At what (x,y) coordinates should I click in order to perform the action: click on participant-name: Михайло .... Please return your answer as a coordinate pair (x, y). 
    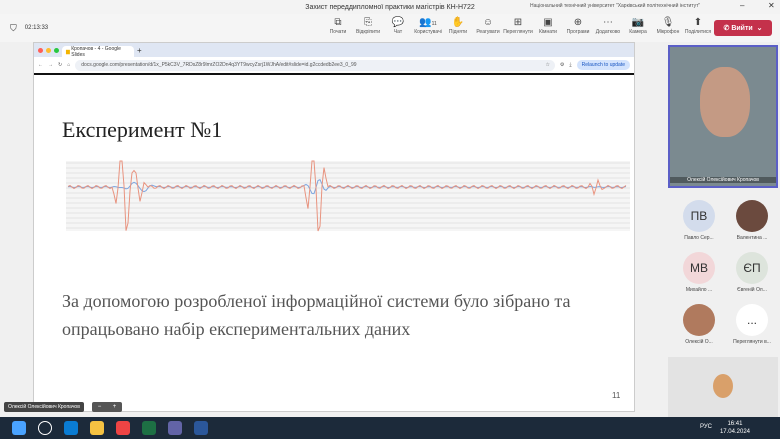
    Looking at the image, I should click on (699, 290).